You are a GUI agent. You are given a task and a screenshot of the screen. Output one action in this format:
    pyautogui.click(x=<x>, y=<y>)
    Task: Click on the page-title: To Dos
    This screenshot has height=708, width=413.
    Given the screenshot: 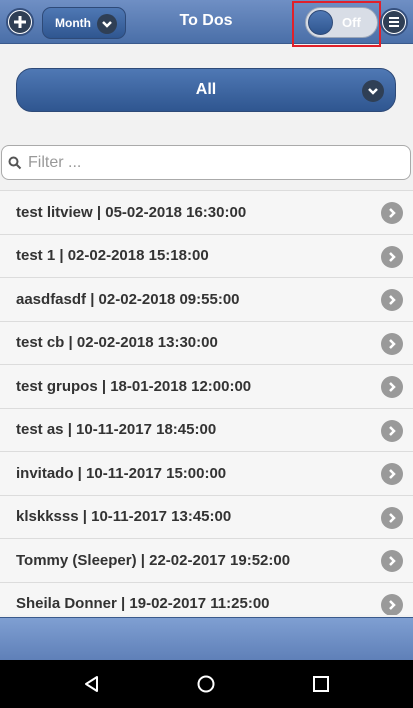 What is the action you would take?
    pyautogui.click(x=206, y=20)
    